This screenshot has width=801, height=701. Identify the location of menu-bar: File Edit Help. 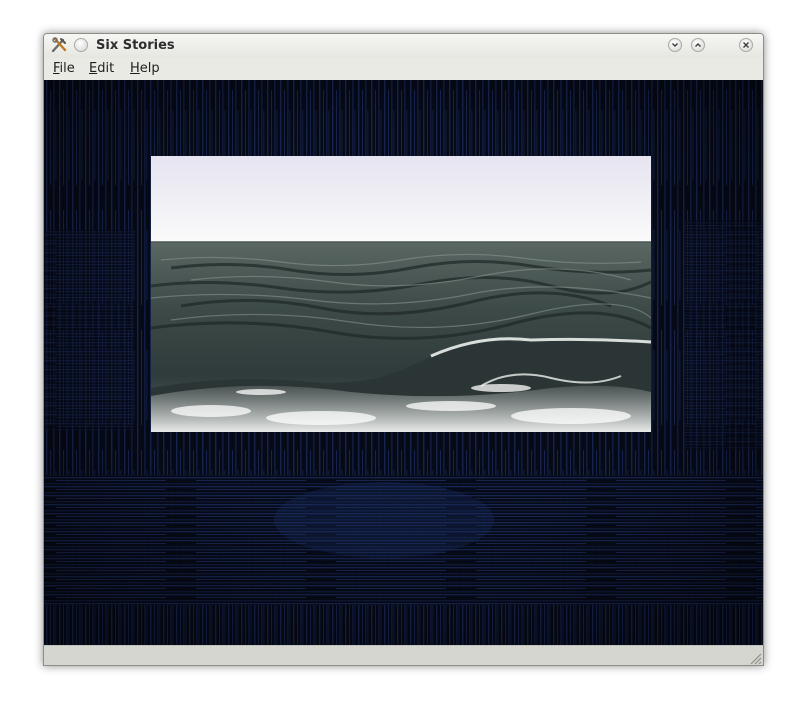
(403, 69).